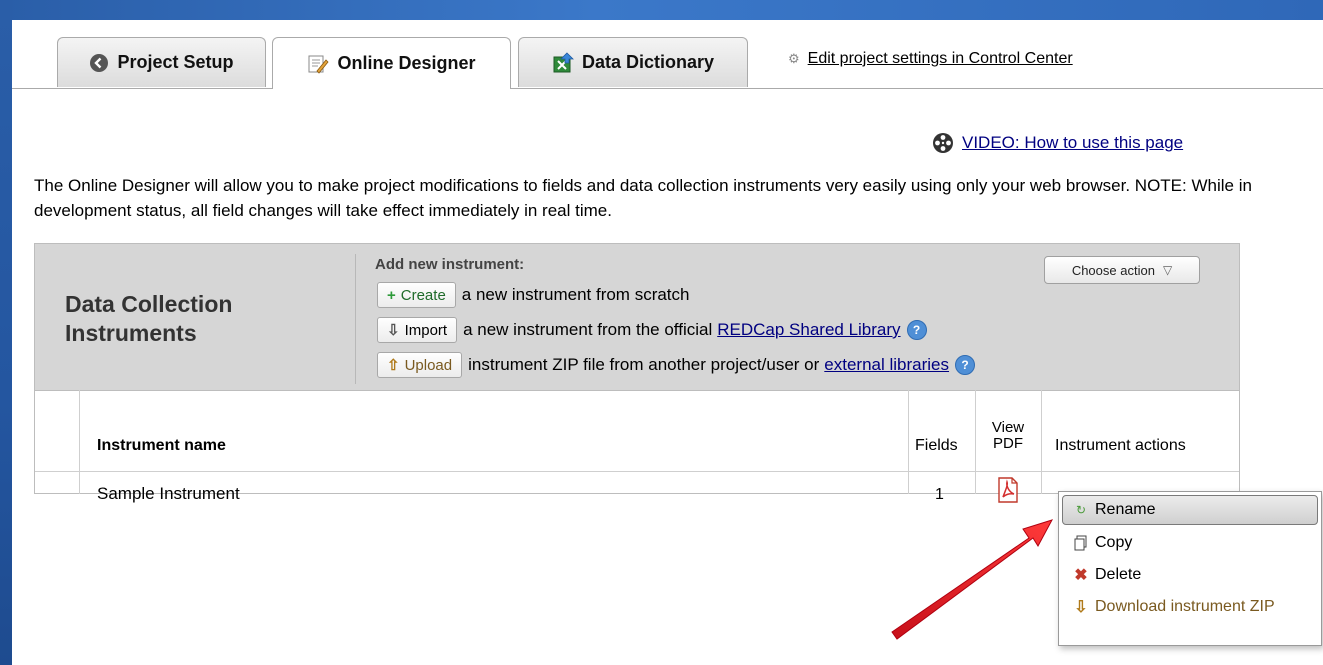 The height and width of the screenshot is (665, 1323). What do you see at coordinates (972, 579) in the screenshot?
I see `annotation-arrow-icon` at bounding box center [972, 579].